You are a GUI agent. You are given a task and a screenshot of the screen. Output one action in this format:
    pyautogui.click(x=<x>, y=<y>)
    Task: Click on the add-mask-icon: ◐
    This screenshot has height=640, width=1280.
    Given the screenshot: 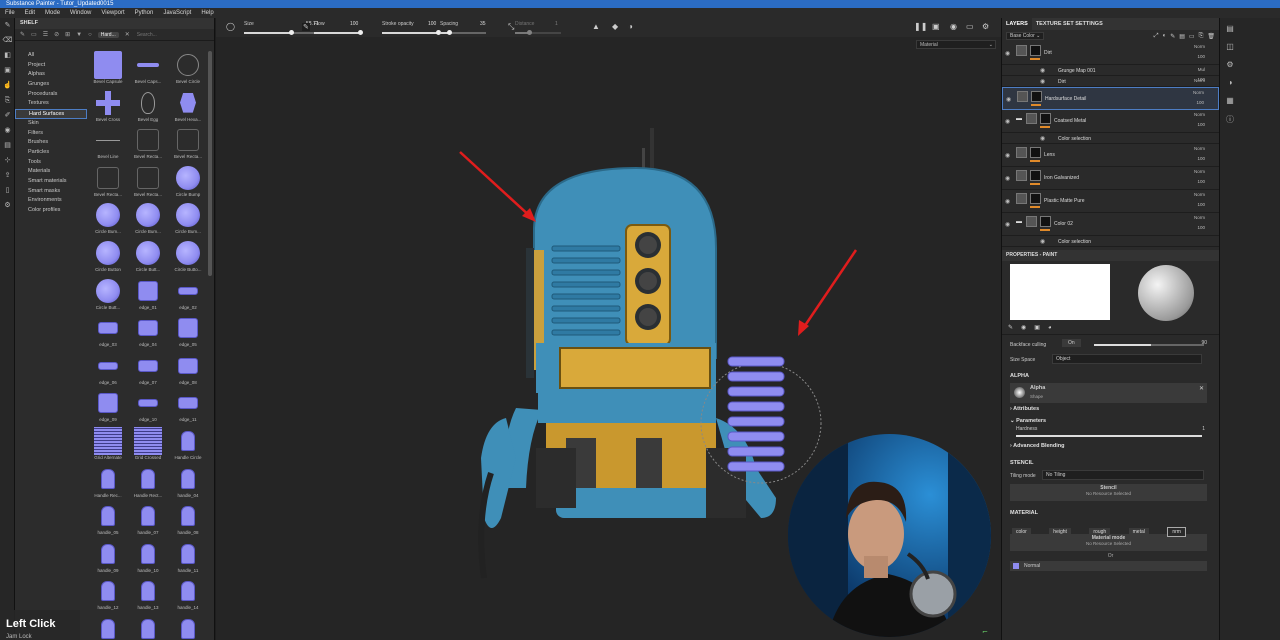 What is the action you would take?
    pyautogui.click(x=1165, y=36)
    